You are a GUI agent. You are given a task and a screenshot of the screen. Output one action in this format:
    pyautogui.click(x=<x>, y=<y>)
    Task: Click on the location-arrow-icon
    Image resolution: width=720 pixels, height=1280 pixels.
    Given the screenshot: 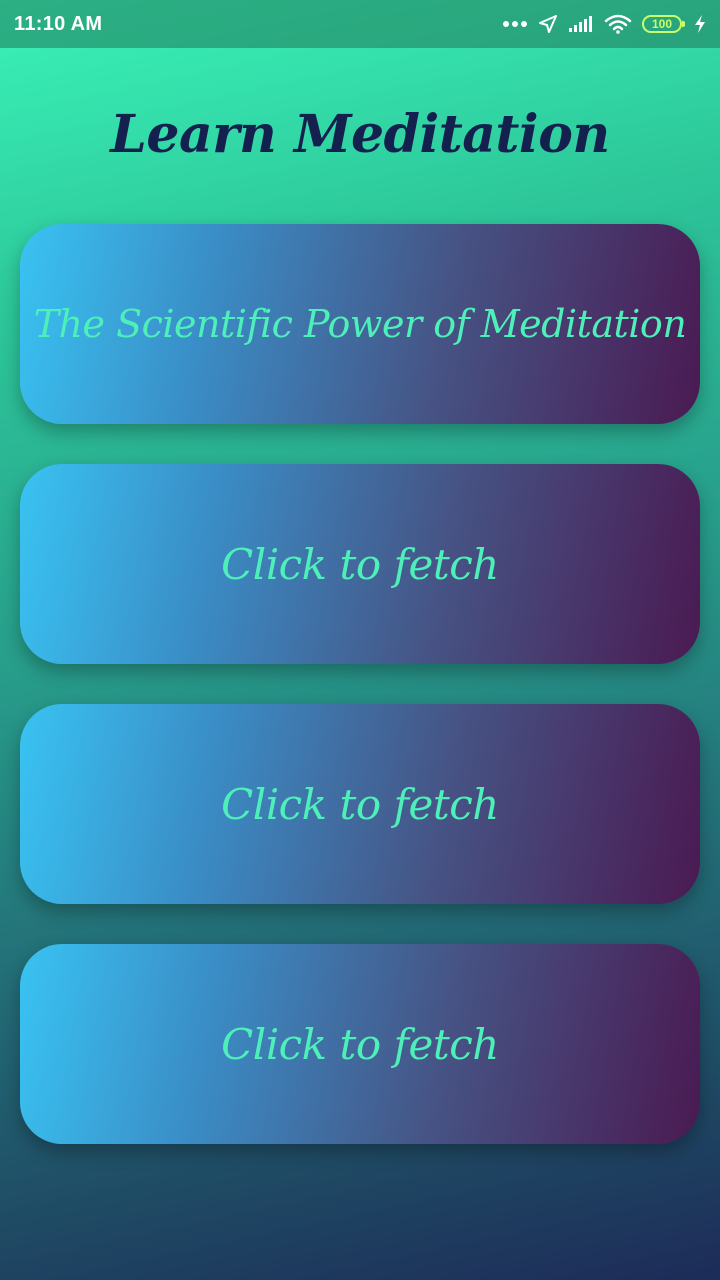 What is the action you would take?
    pyautogui.click(x=548, y=24)
    